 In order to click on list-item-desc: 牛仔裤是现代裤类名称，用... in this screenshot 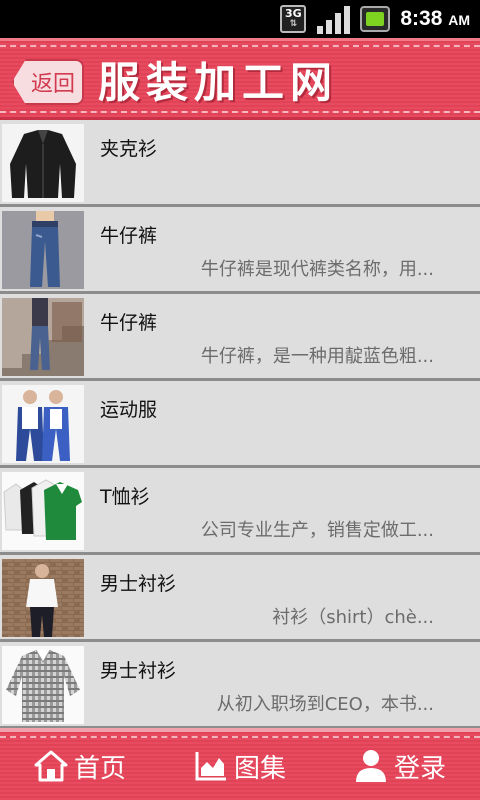, I will do `click(317, 269)`.